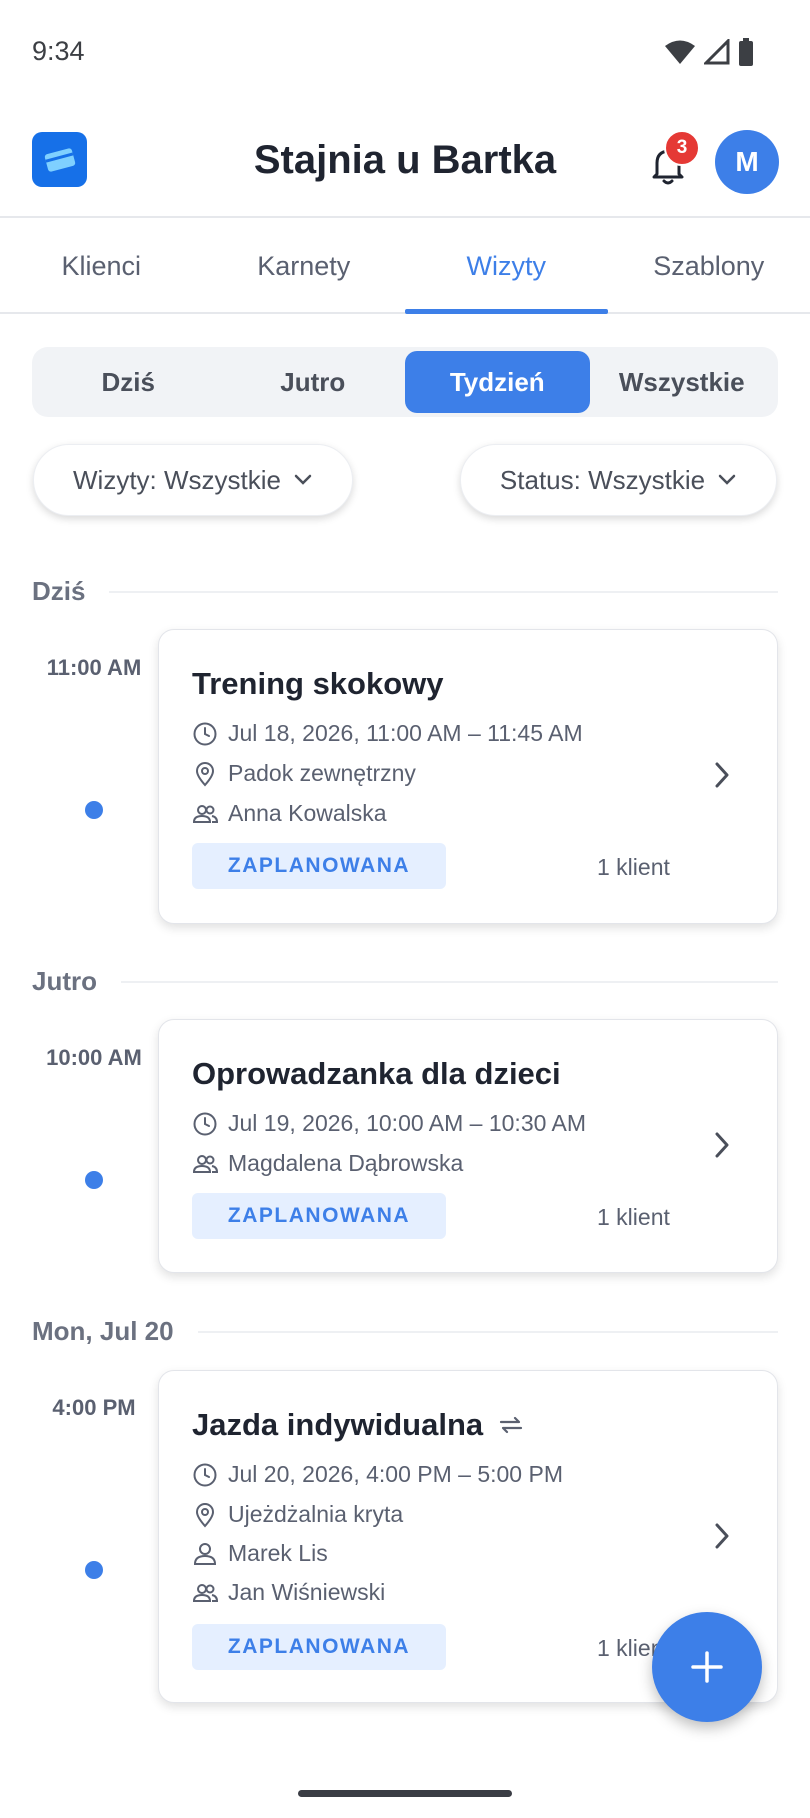 This screenshot has width=810, height=1818. What do you see at coordinates (682, 148) in the screenshot?
I see `notification-badge: 3` at bounding box center [682, 148].